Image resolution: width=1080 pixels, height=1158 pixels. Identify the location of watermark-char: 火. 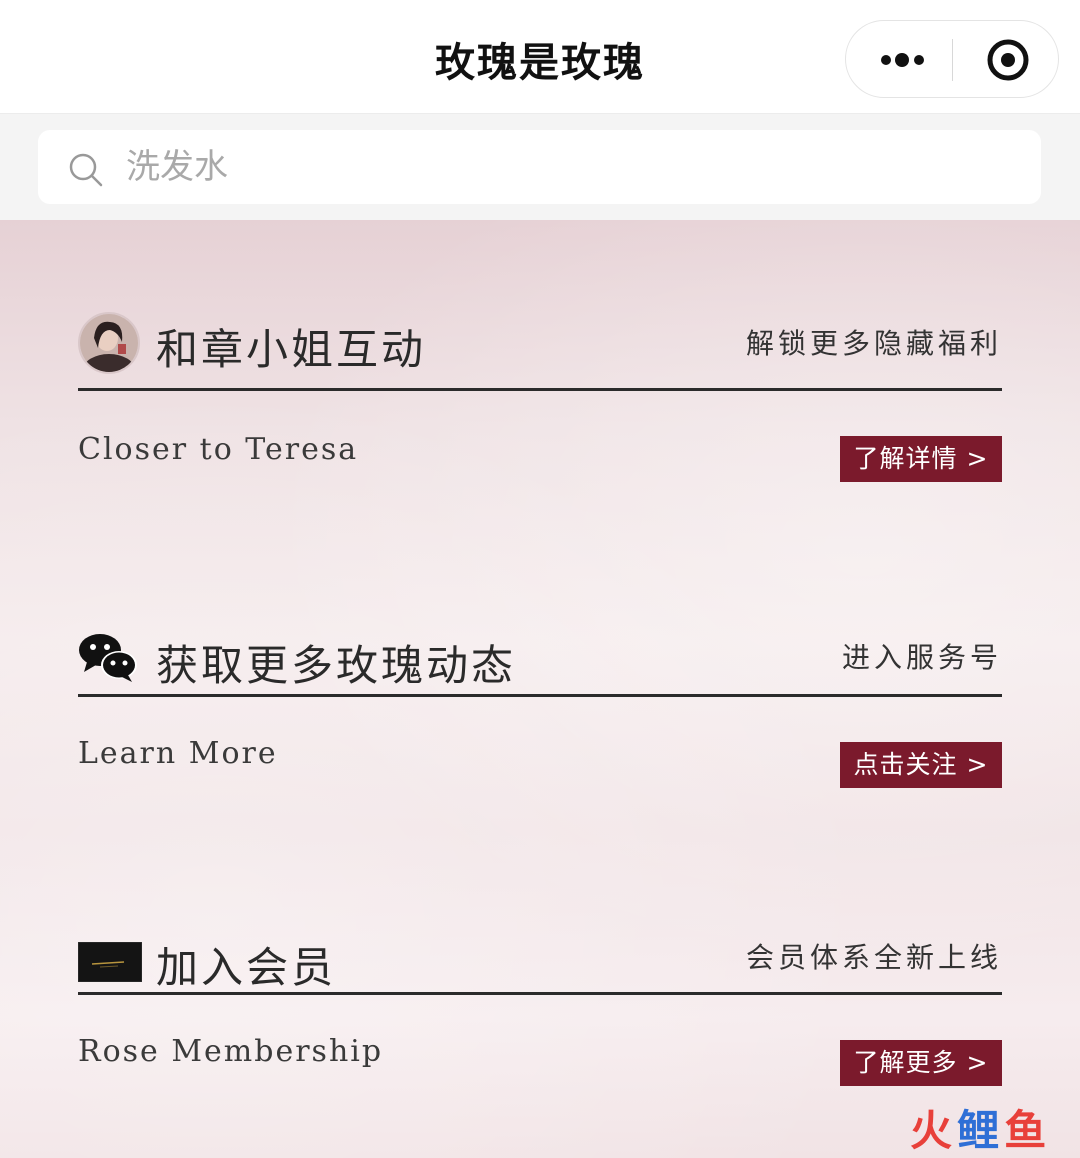
(931, 1130).